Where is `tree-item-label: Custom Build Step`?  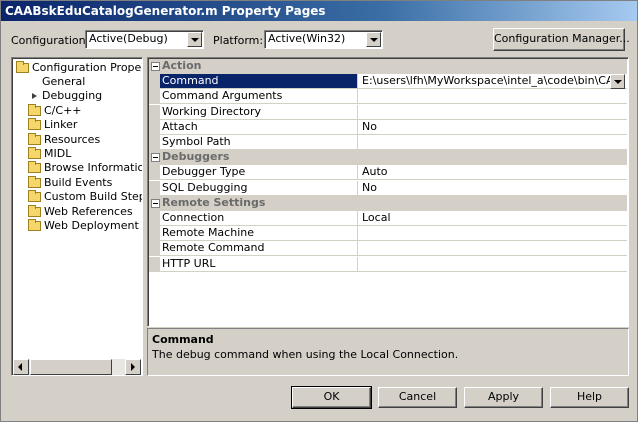 tree-item-label: Custom Build Step is located at coordinates (93, 197).